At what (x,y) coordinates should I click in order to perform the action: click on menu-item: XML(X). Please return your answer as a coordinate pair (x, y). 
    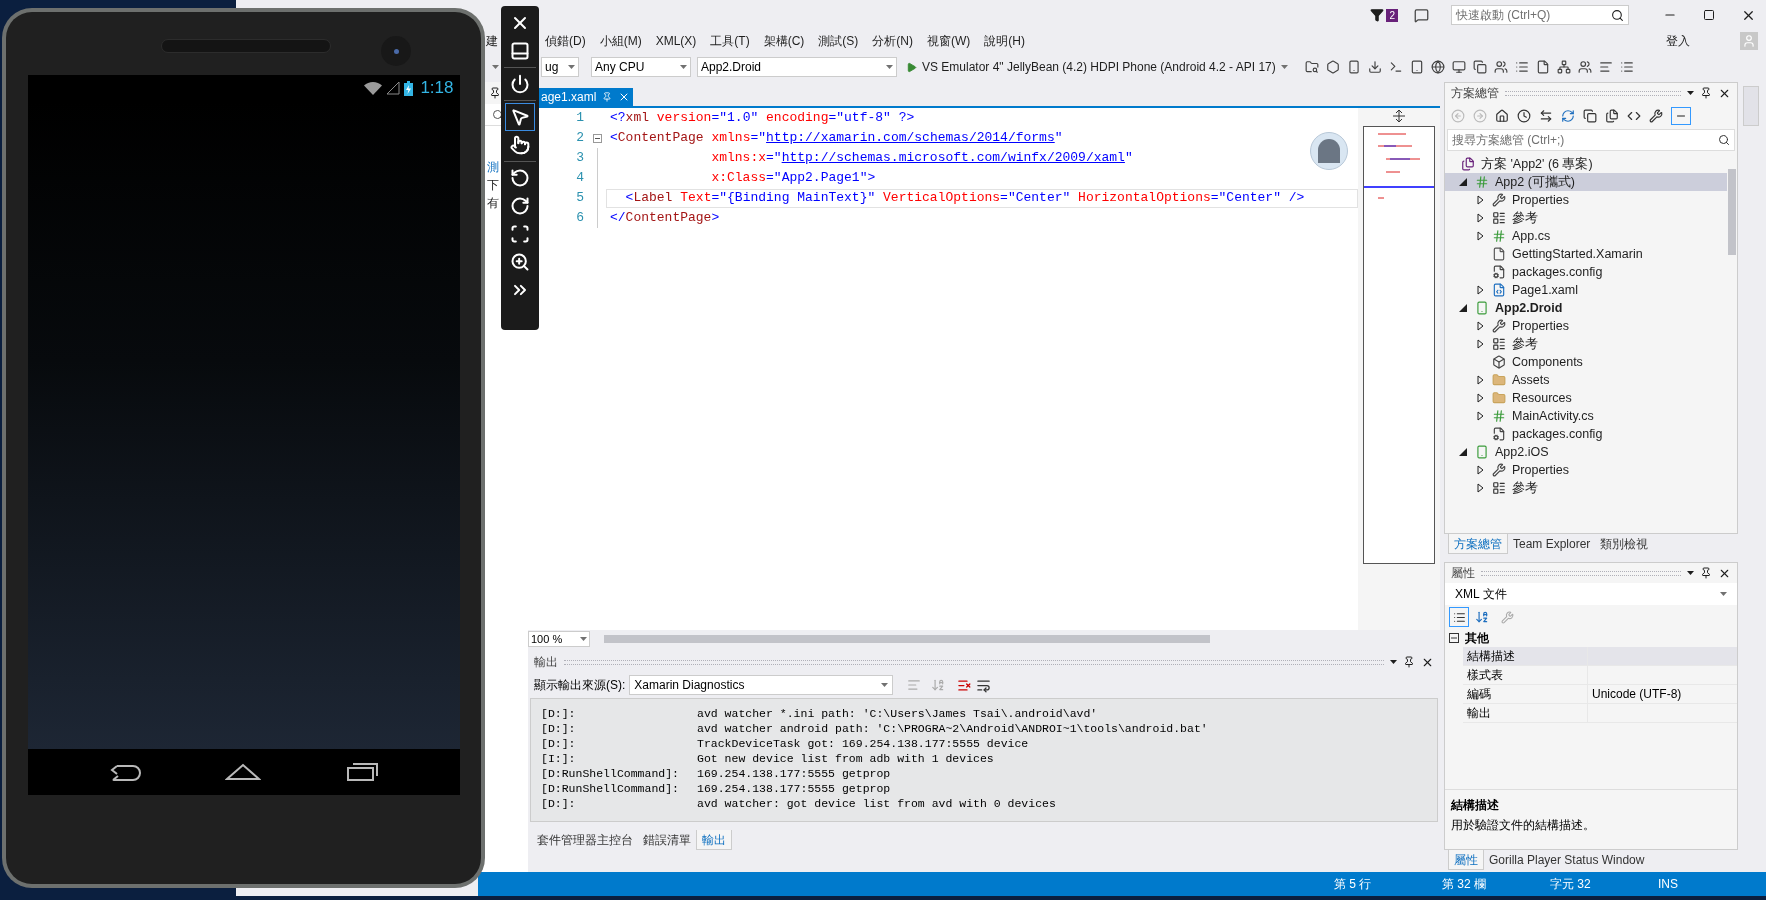
    Looking at the image, I should click on (676, 41).